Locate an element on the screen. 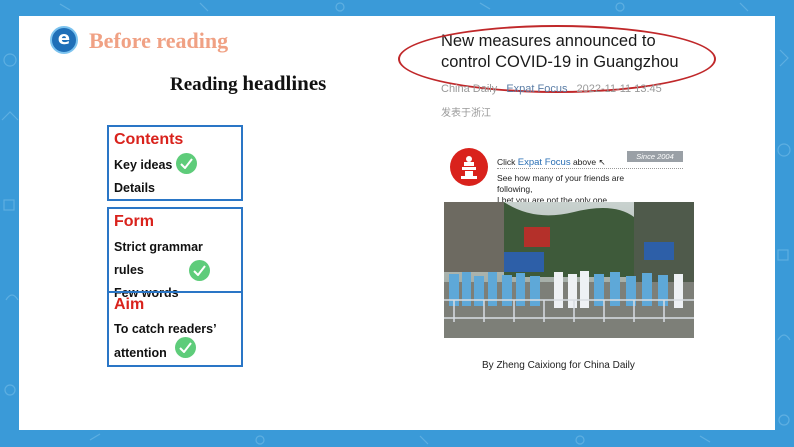 The image size is (794, 447). promo-click-suffix: above ↖ is located at coordinates (588, 162).